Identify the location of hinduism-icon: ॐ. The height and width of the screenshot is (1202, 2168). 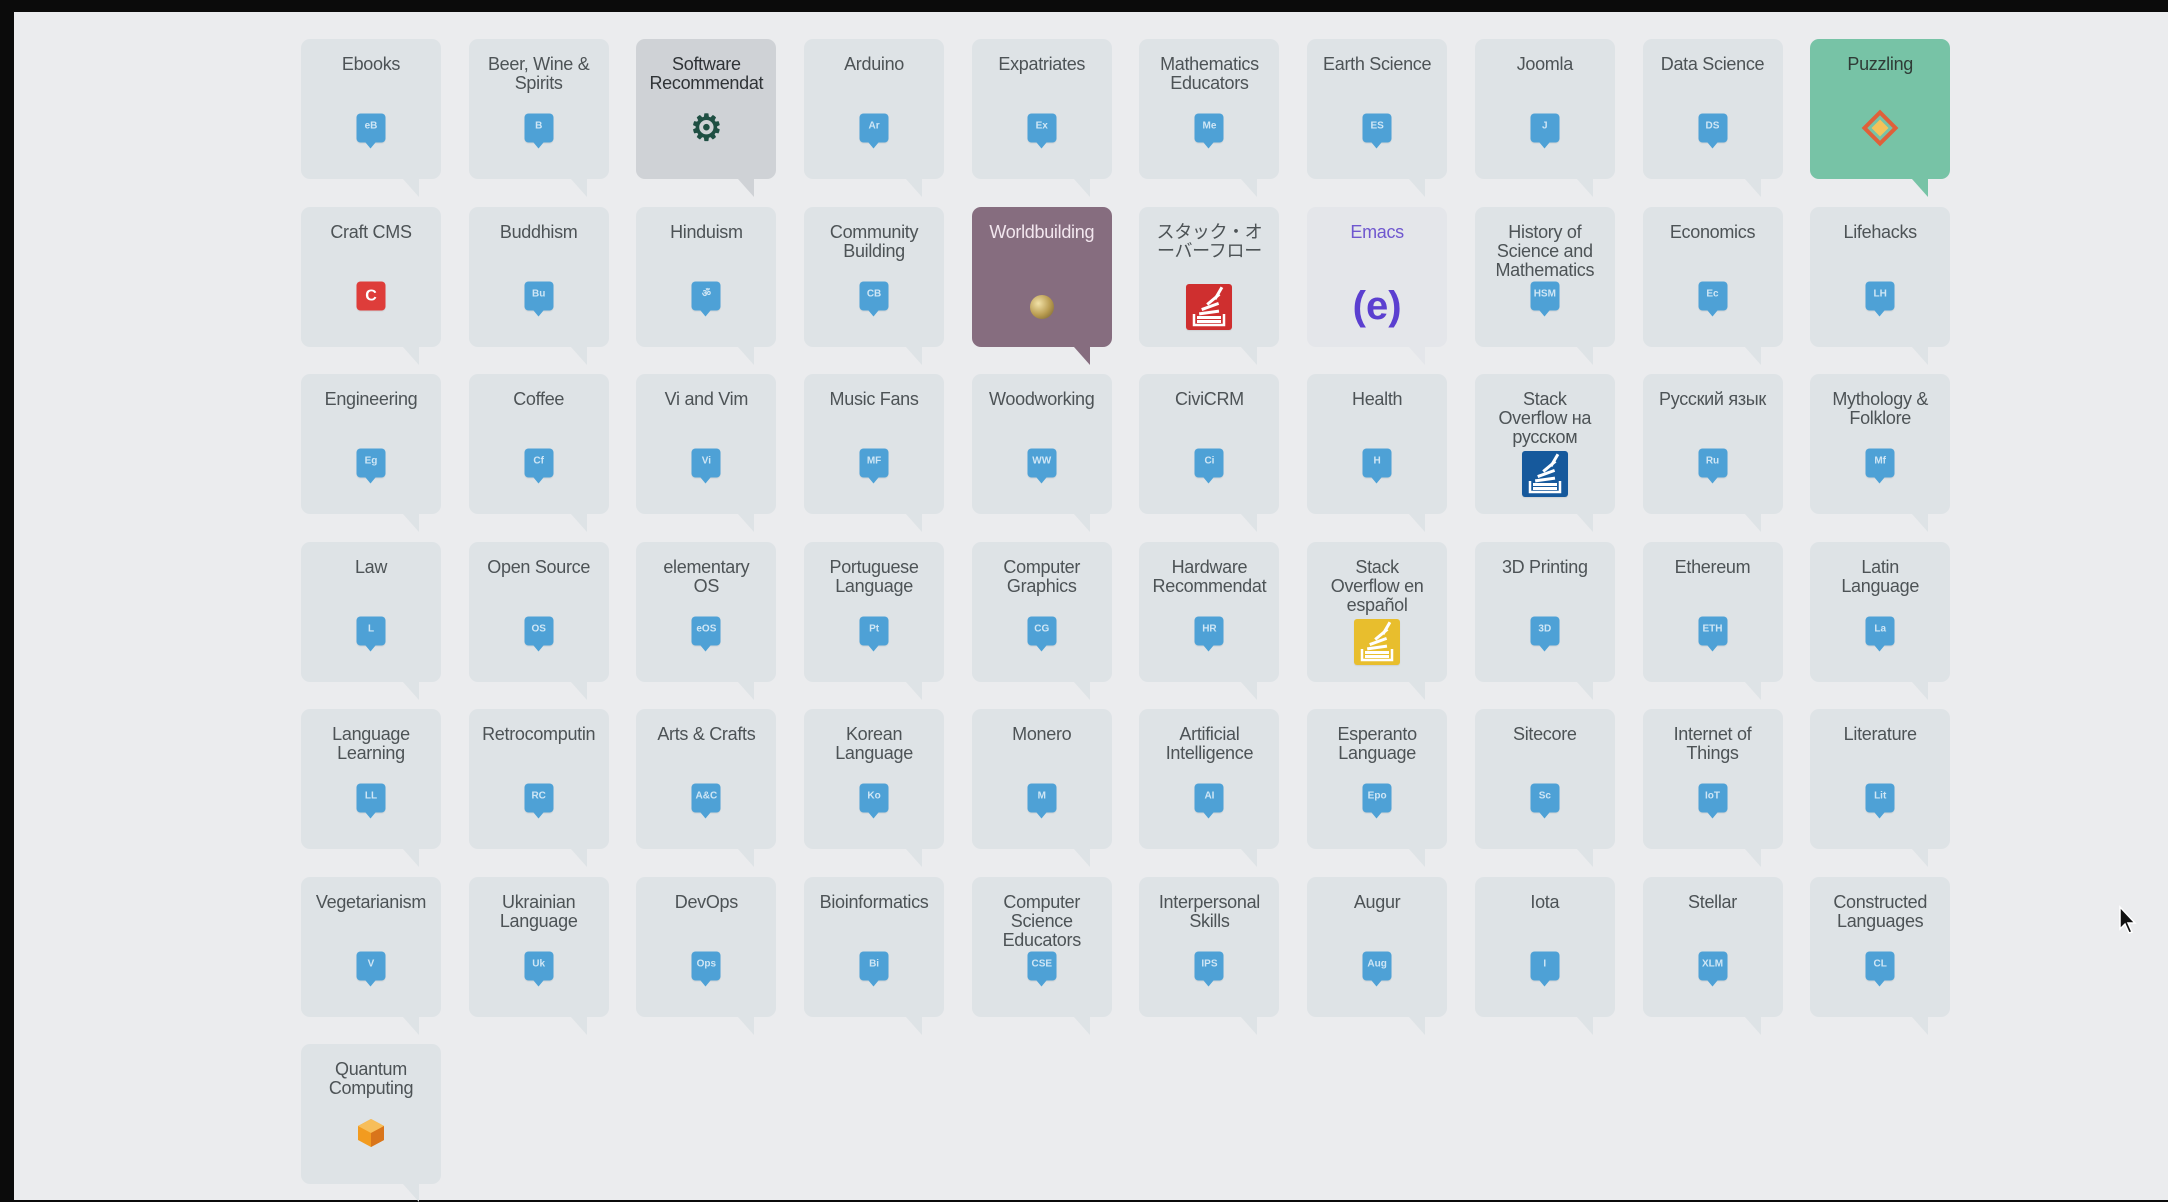
(706, 298).